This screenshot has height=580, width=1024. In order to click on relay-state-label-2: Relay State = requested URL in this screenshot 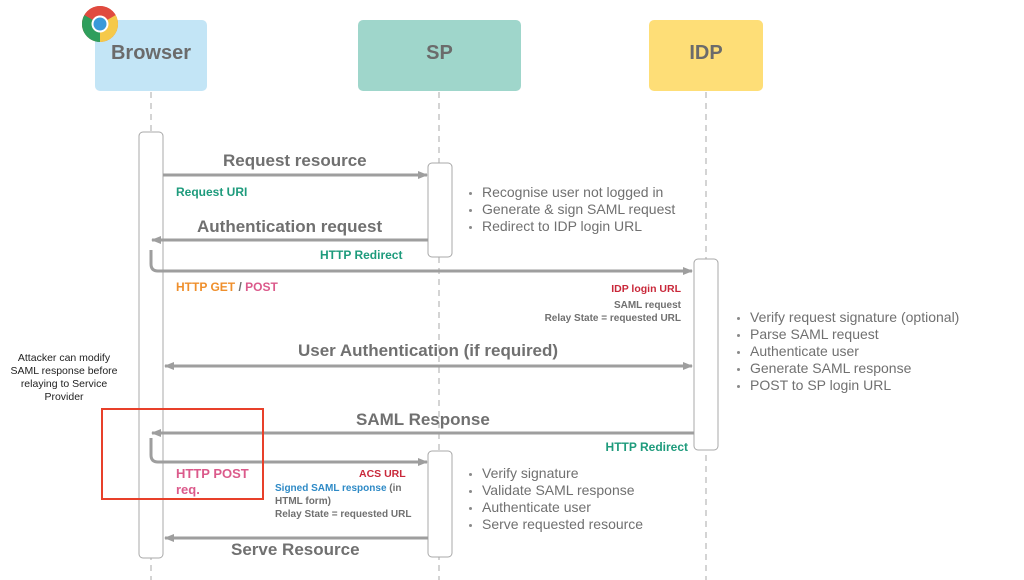, I will do `click(343, 514)`.